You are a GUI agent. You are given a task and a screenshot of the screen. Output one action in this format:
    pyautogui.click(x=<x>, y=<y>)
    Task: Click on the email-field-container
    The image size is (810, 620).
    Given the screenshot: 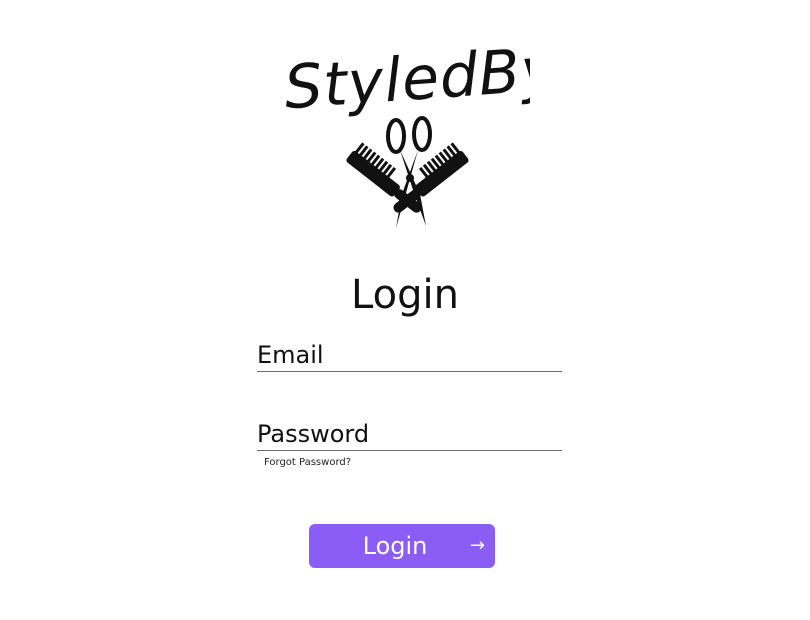 What is the action you would take?
    pyautogui.click(x=409, y=355)
    